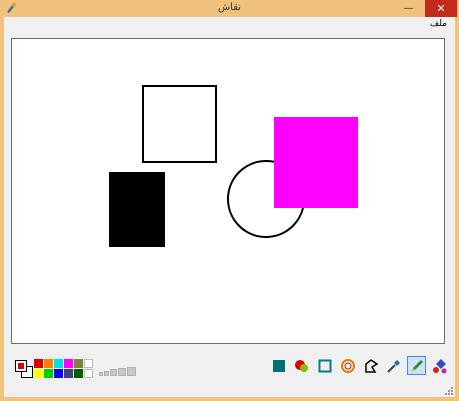  I want to click on polygon-tool, so click(370, 365).